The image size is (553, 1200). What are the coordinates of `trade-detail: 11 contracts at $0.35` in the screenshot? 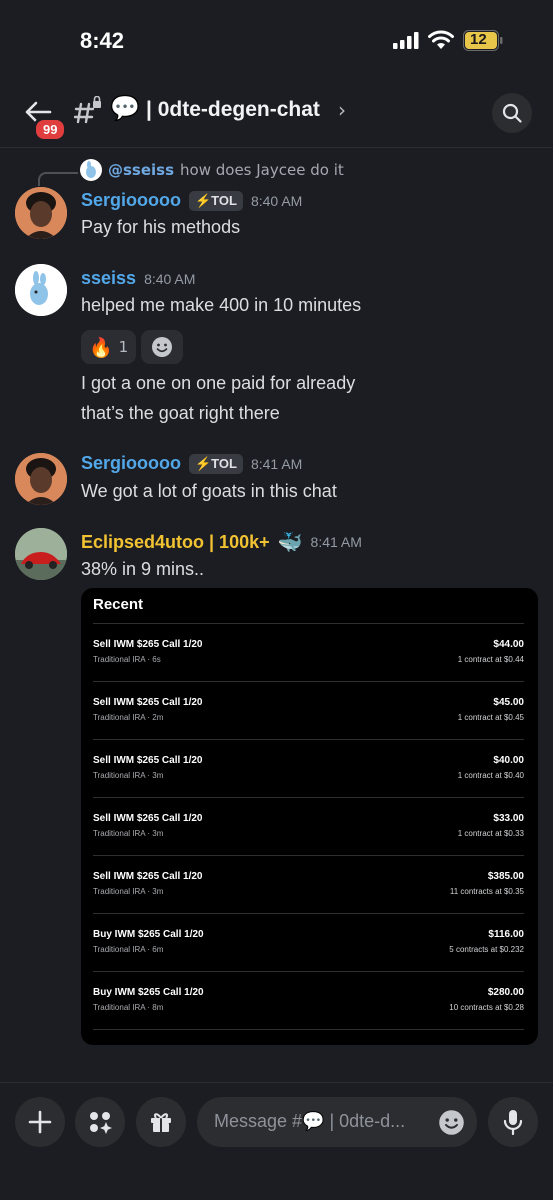 It's located at (486, 891).